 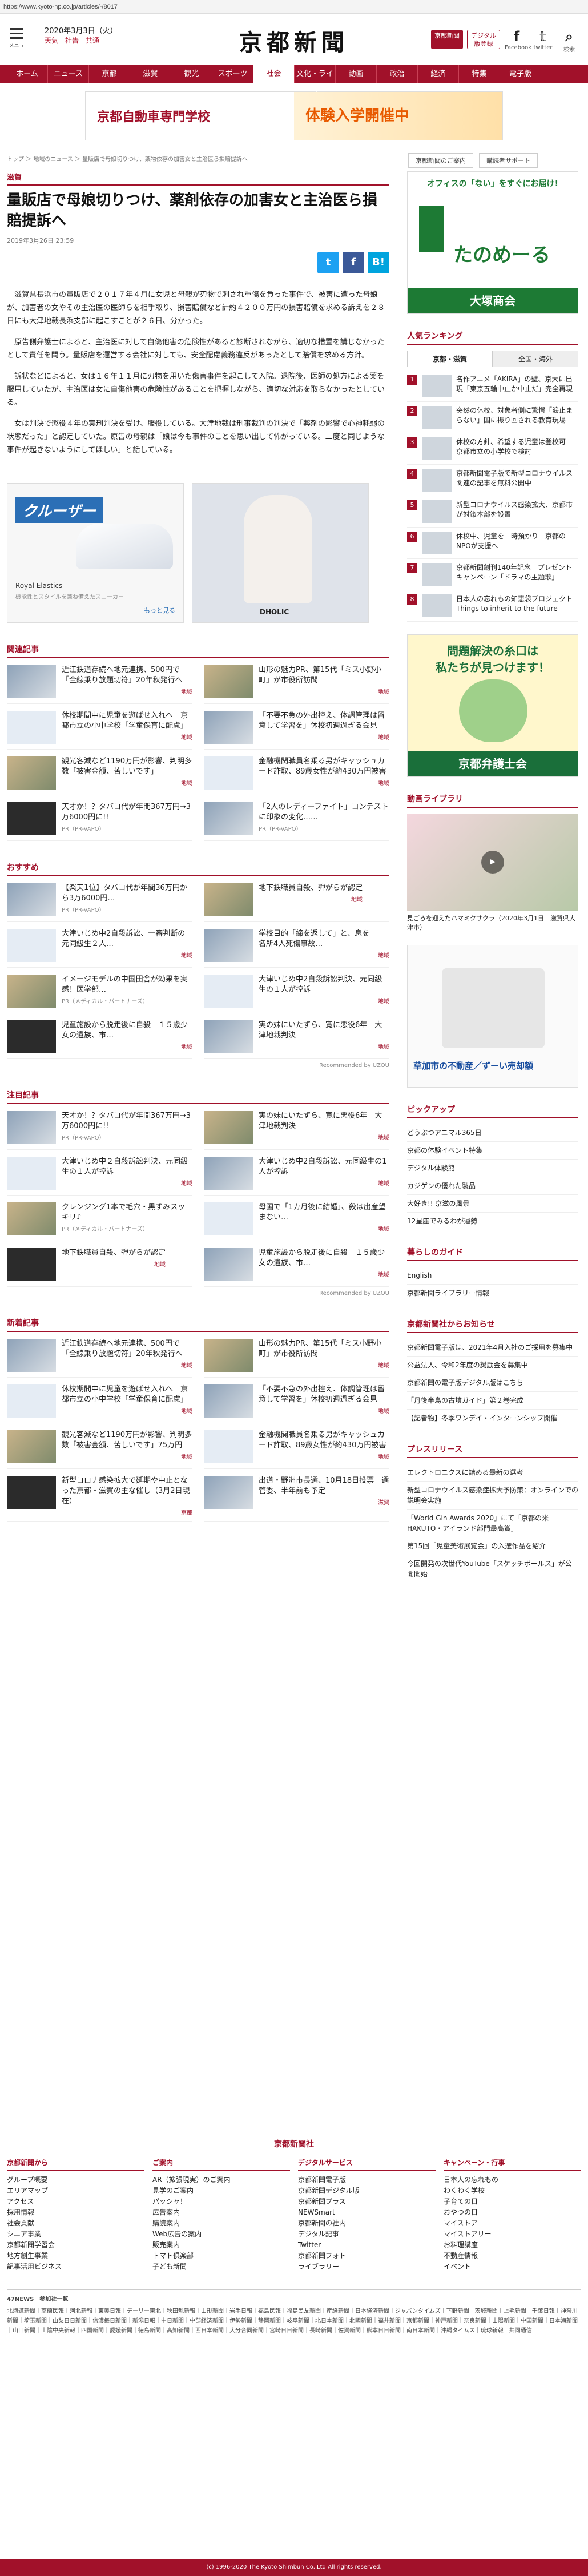 I want to click on ranking-item: 7 京都新聞創刊140年記念 プレゼントキャンペーン「ドラマの主題歌」, so click(x=492, y=574).